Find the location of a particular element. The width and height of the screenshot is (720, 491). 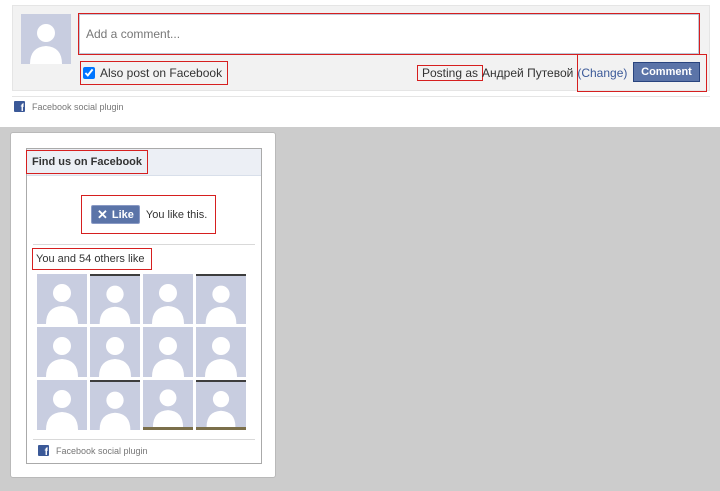

also-post-label: Also post on Facebook is located at coordinates (161, 73).